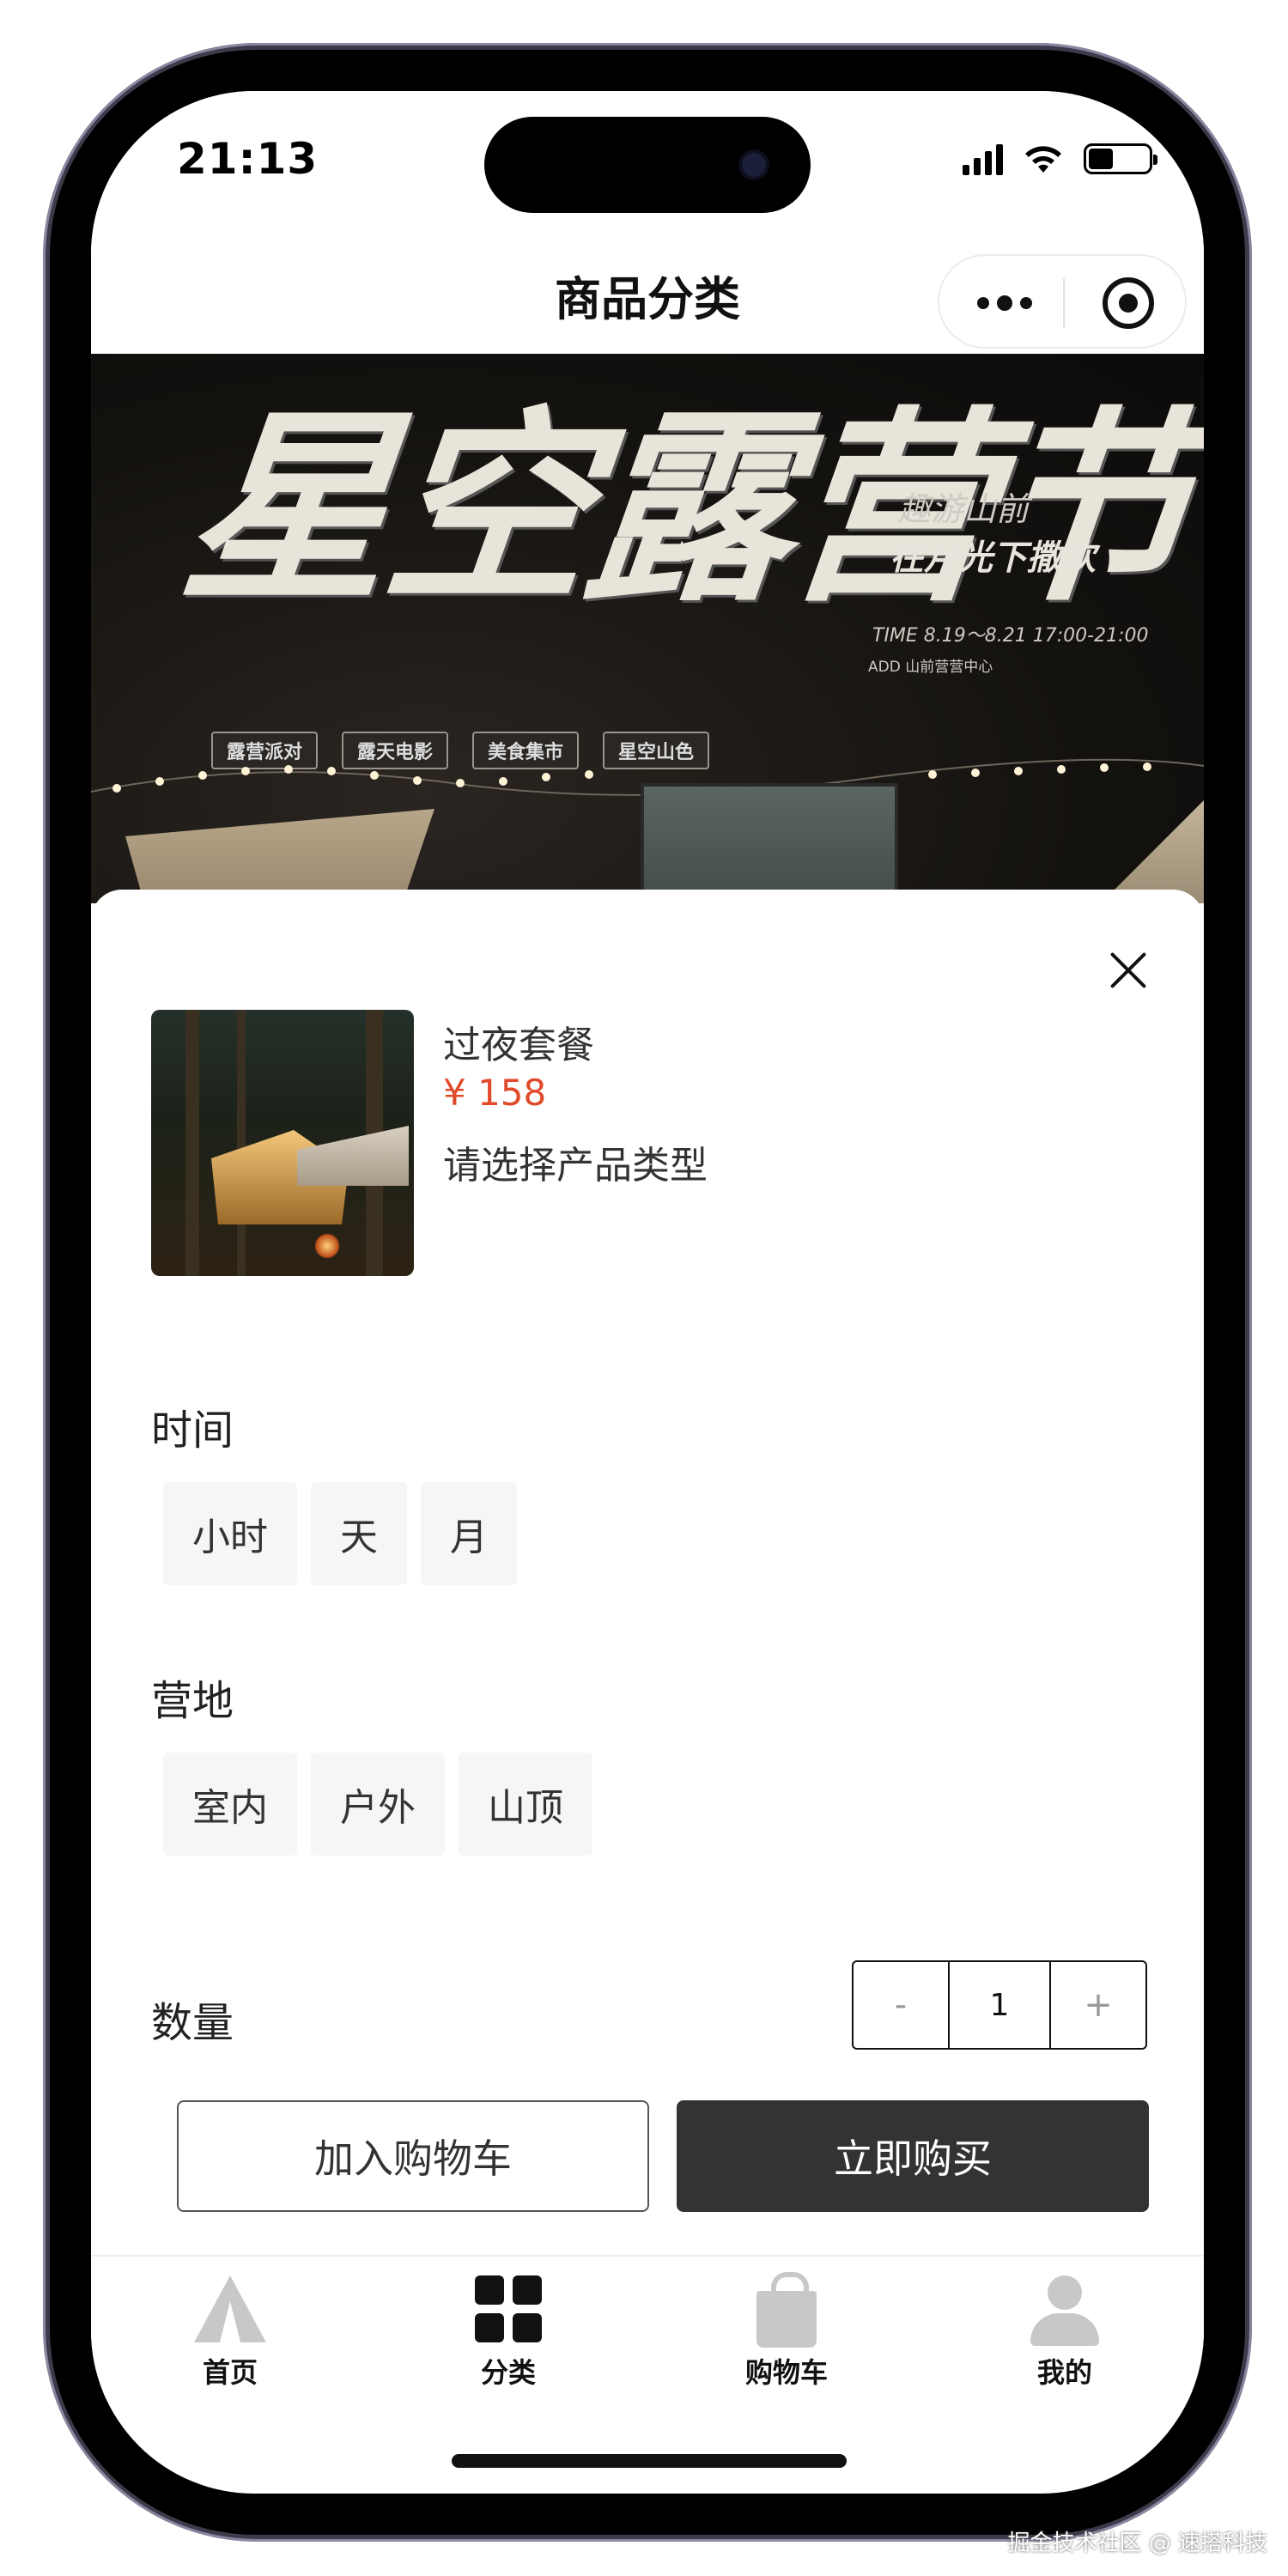  What do you see at coordinates (913, 2156) in the screenshot?
I see `buy-now-button: 立即购买` at bounding box center [913, 2156].